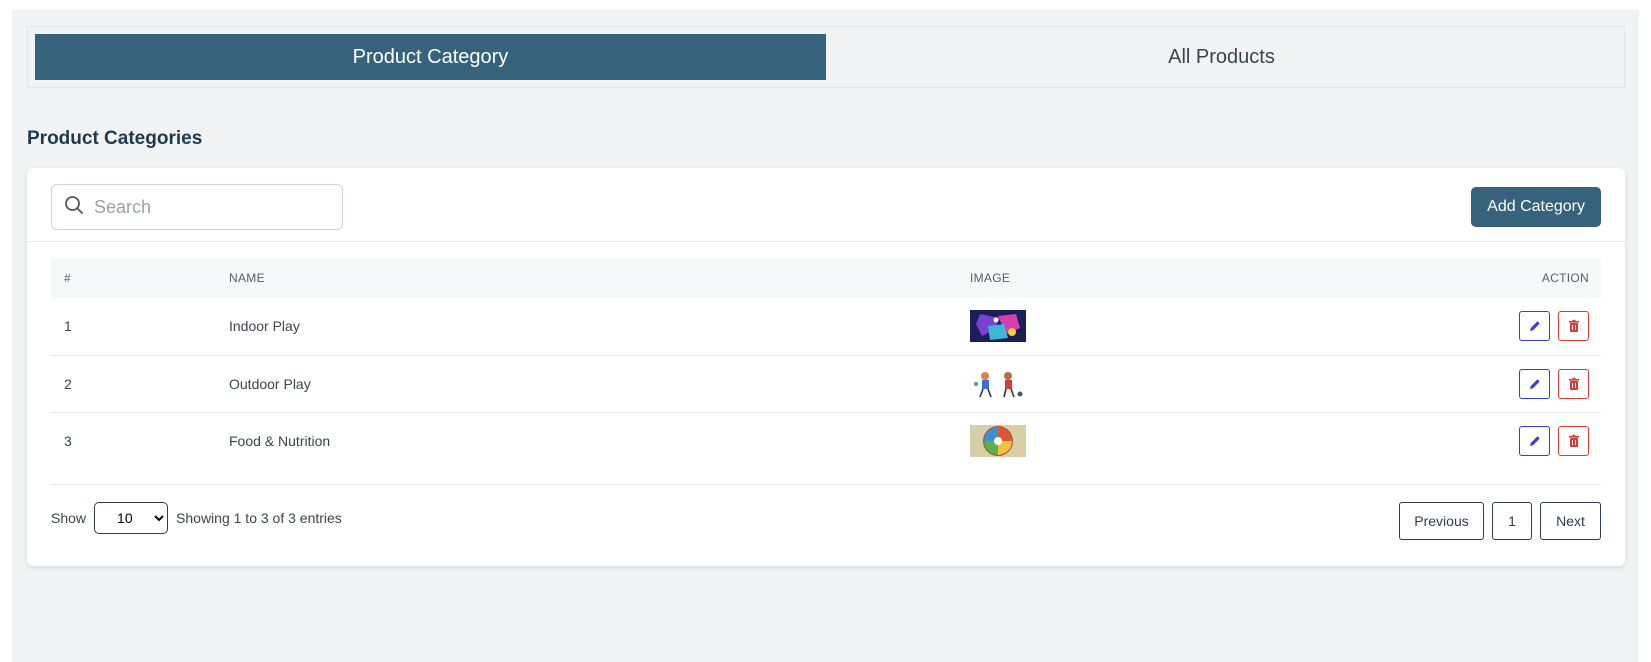 Image resolution: width=1651 pixels, height=662 pixels. I want to click on table-header-row: # NAME IMAGE ACTION, so click(826, 278).